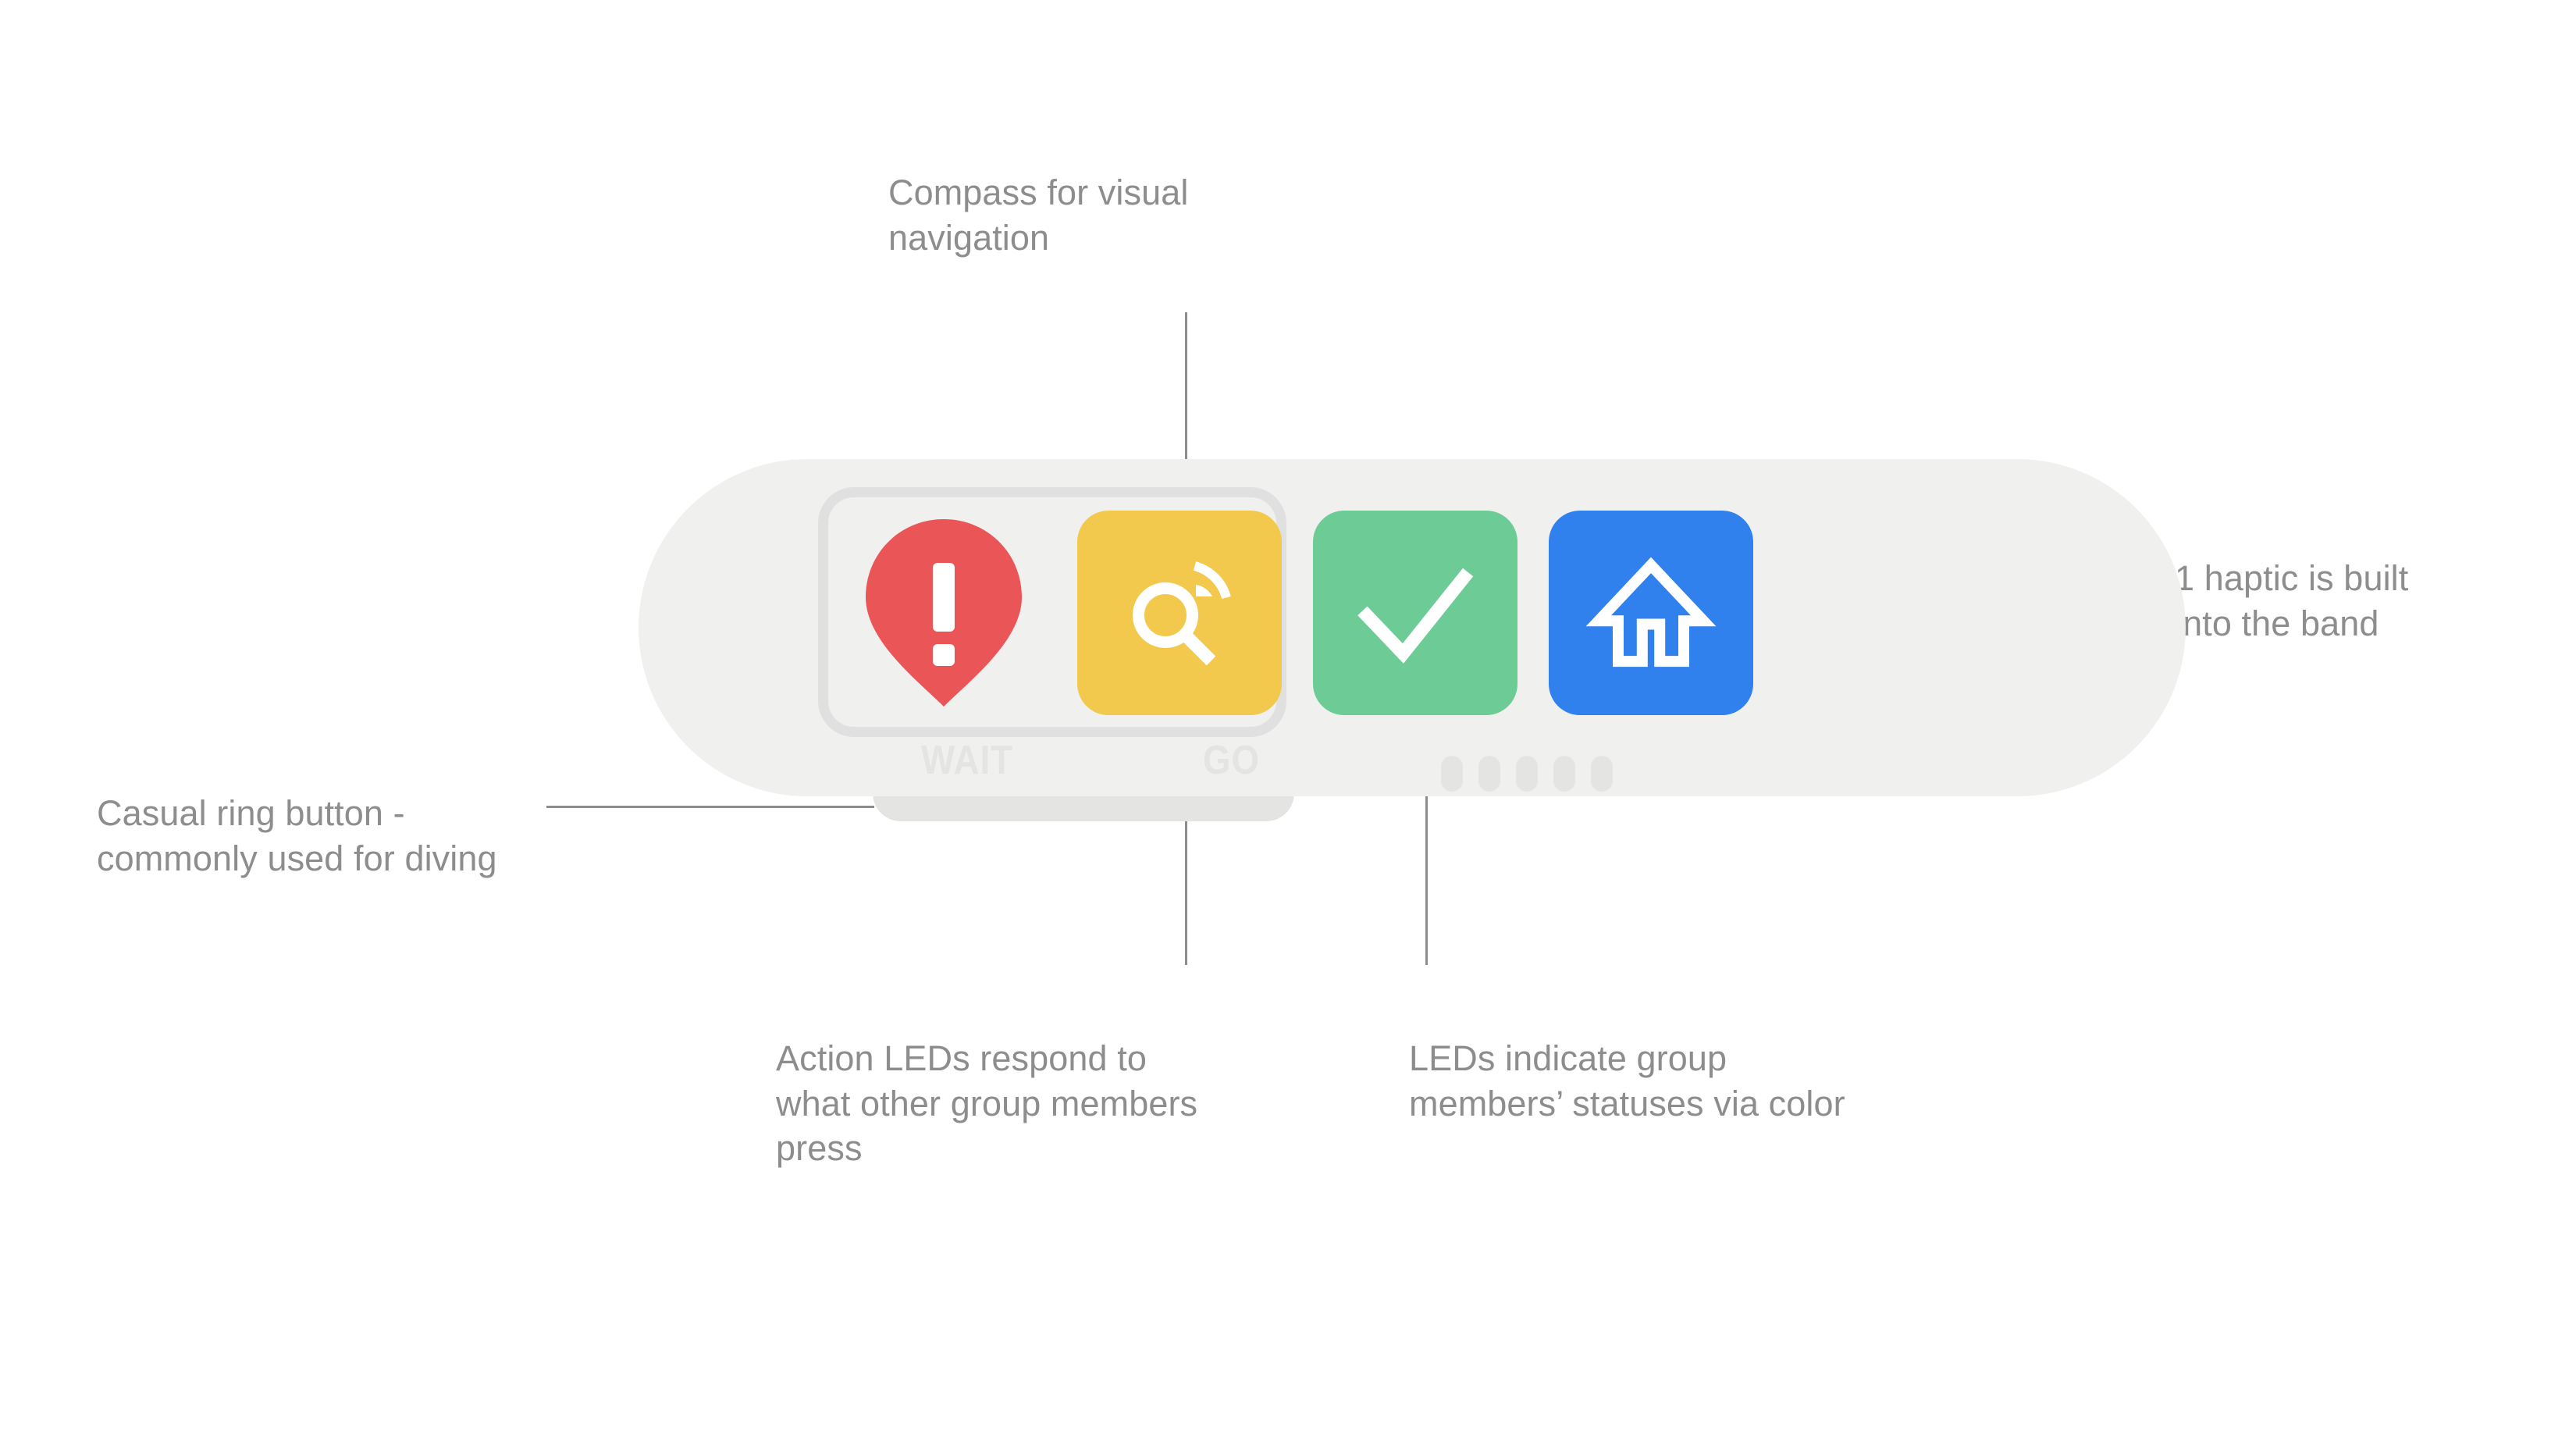 This screenshot has width=2576, height=1449. I want to click on home-icon, so click(1651, 612).